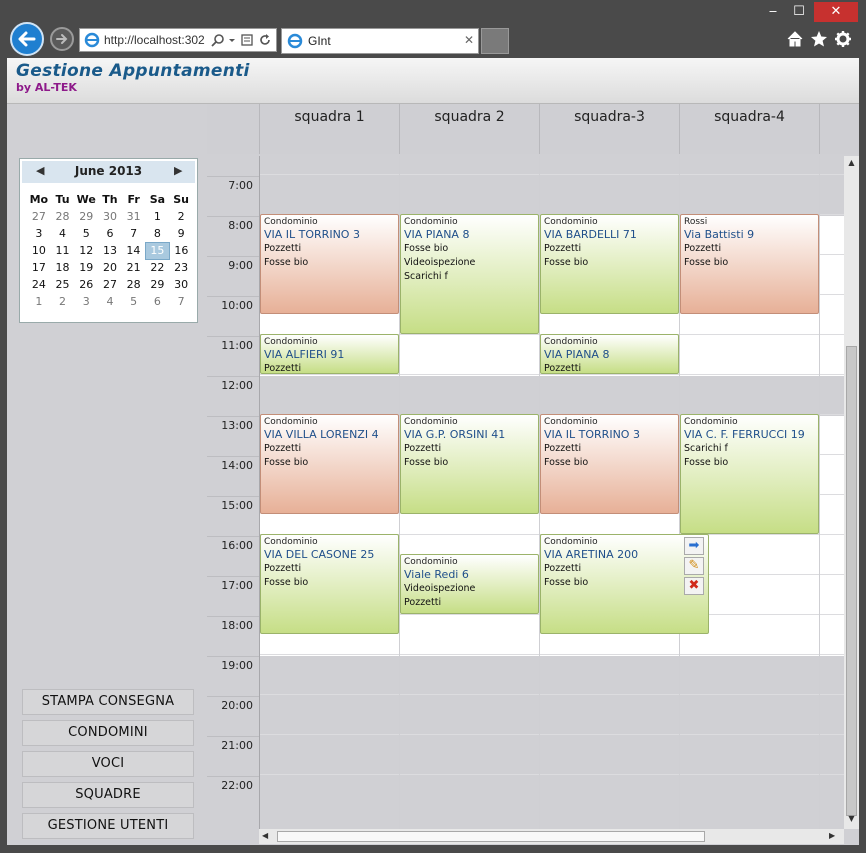 Image resolution: width=866 pixels, height=853 pixels. I want to click on address-bar: http://localhost:302, so click(178, 40).